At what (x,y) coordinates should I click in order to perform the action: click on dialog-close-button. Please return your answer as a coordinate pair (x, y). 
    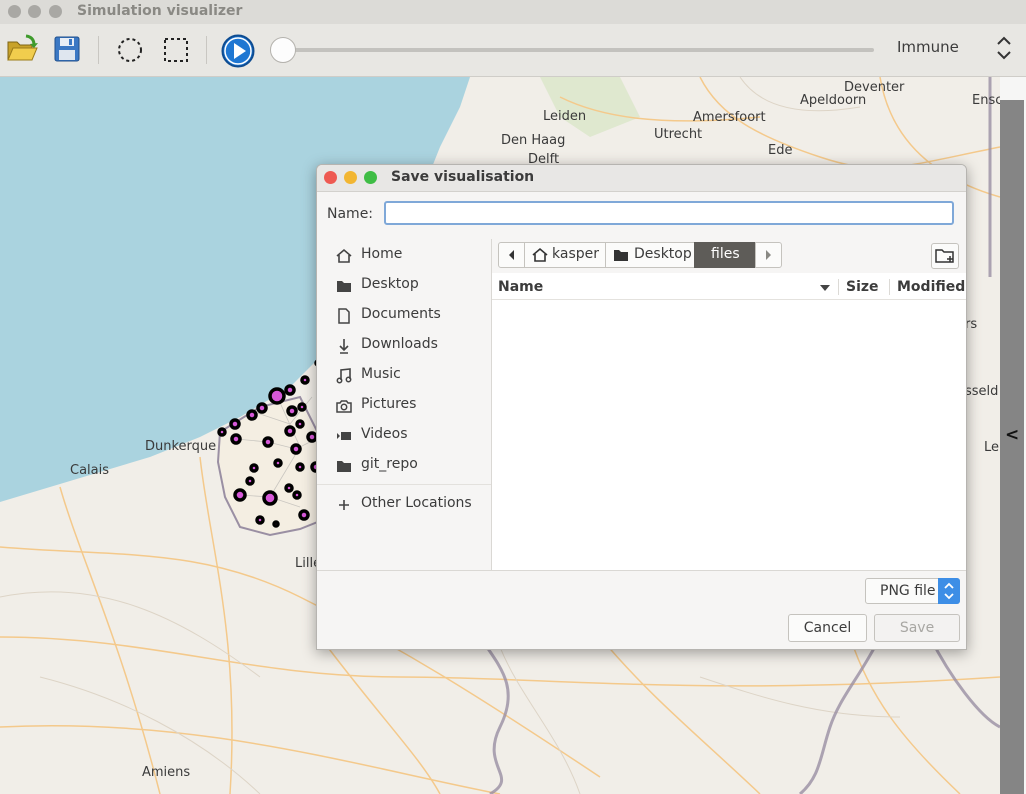
    Looking at the image, I should click on (330, 177).